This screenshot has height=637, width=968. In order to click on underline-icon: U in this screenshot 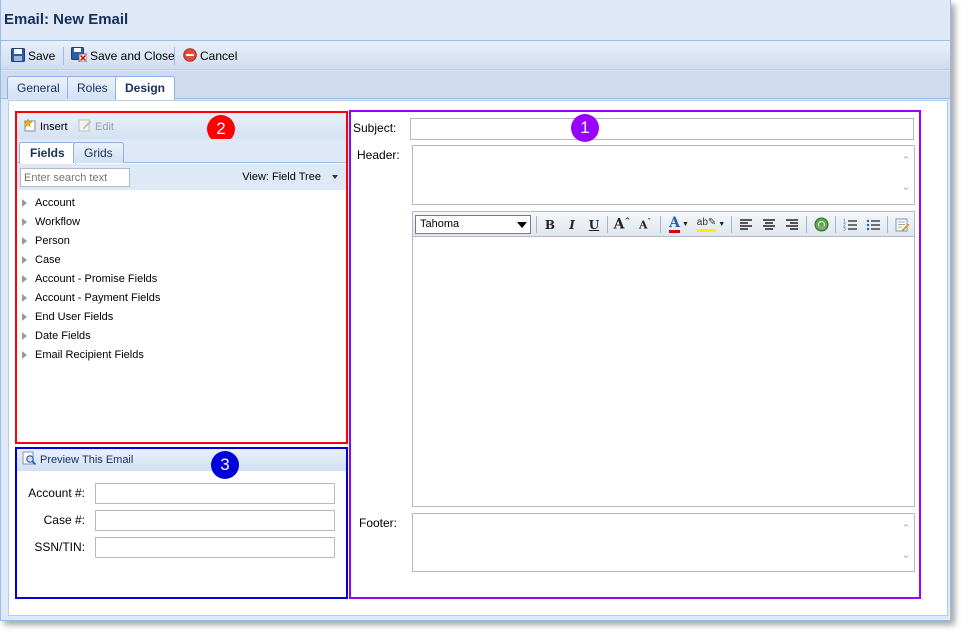, I will do `click(594, 224)`.